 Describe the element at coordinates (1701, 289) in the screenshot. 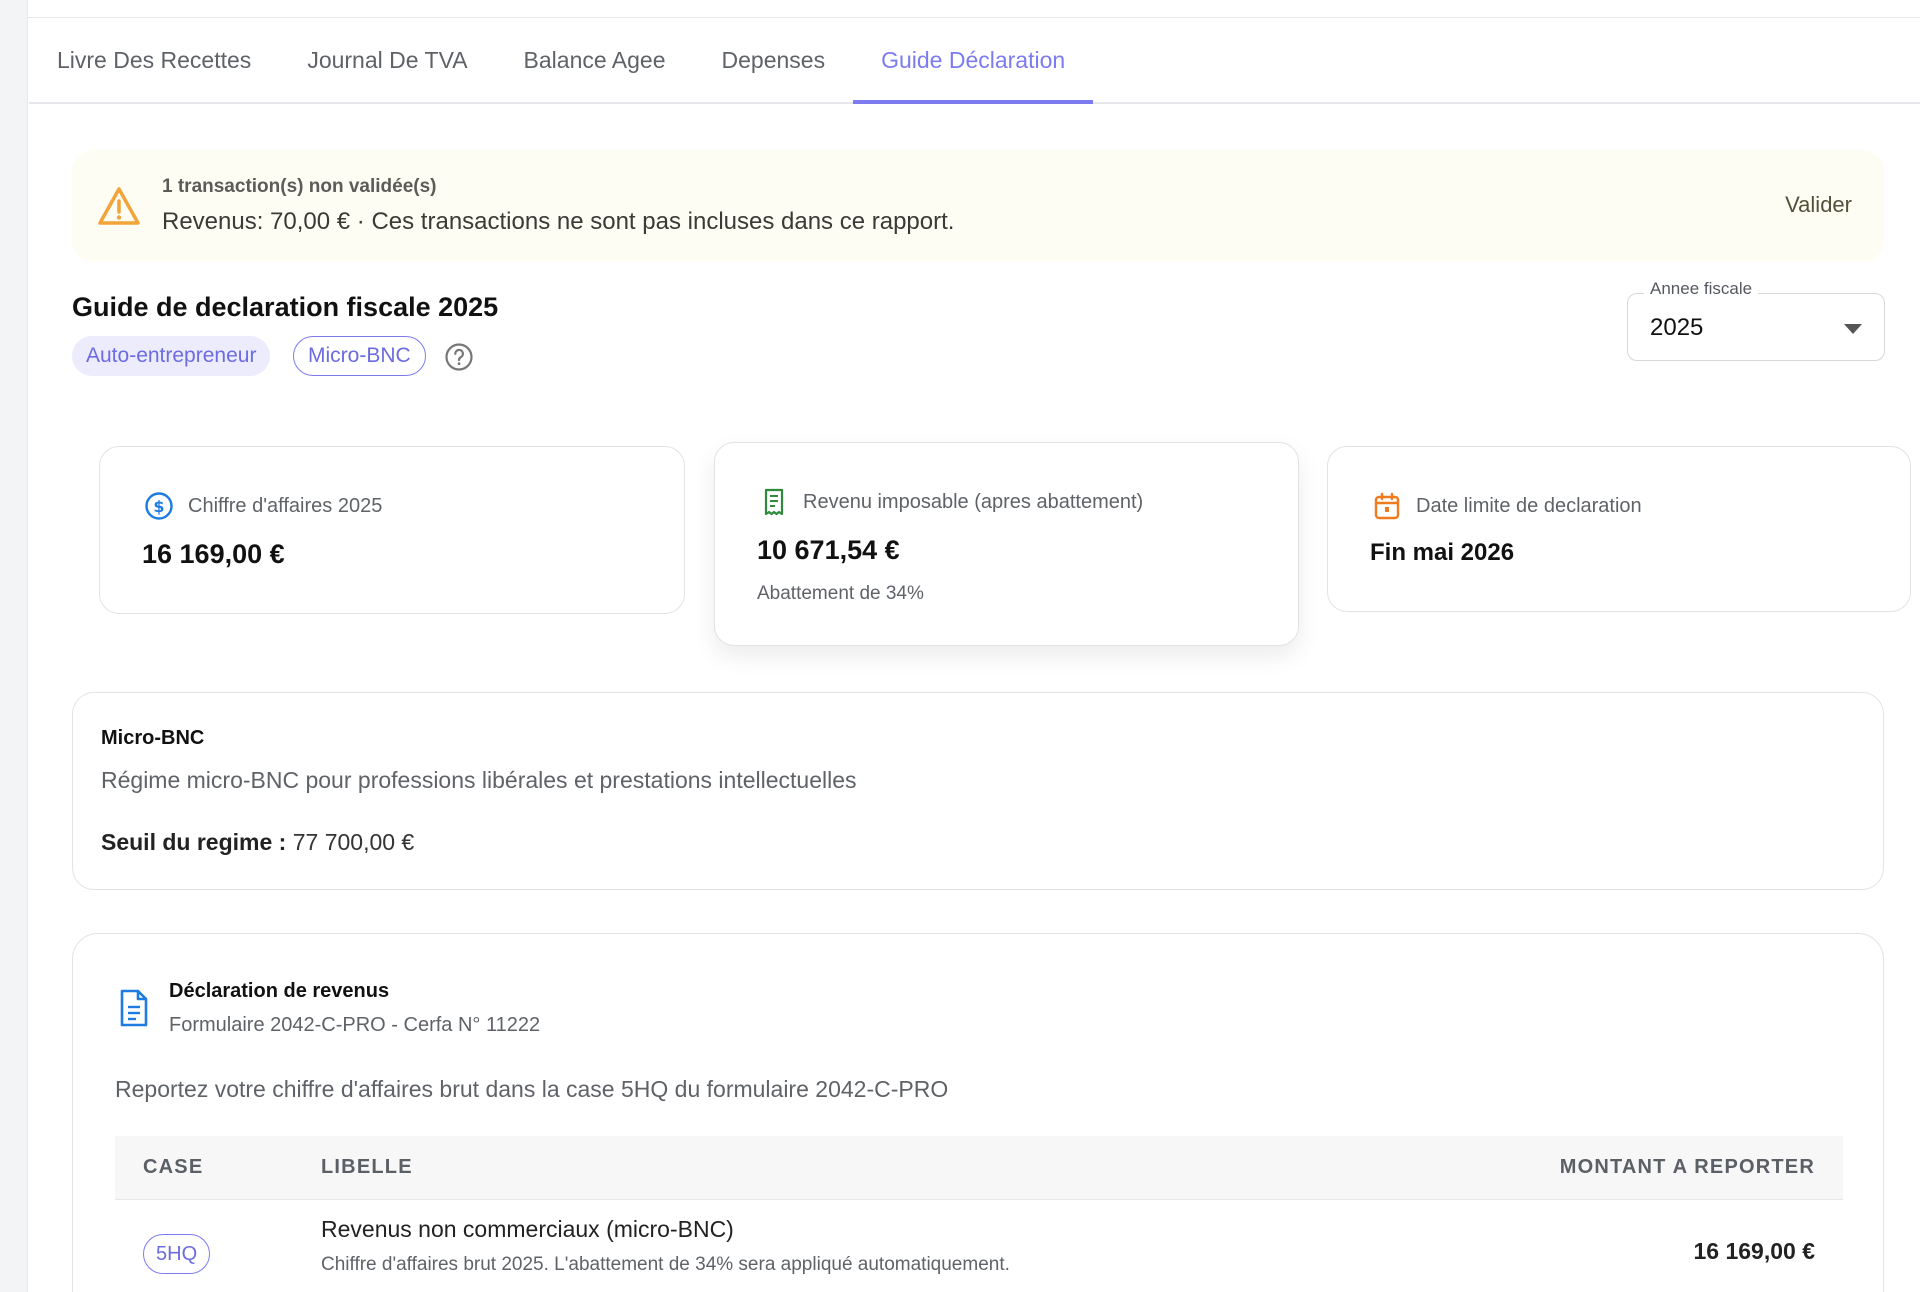

I see `fiscal-year-label: Annee fiscale` at that location.